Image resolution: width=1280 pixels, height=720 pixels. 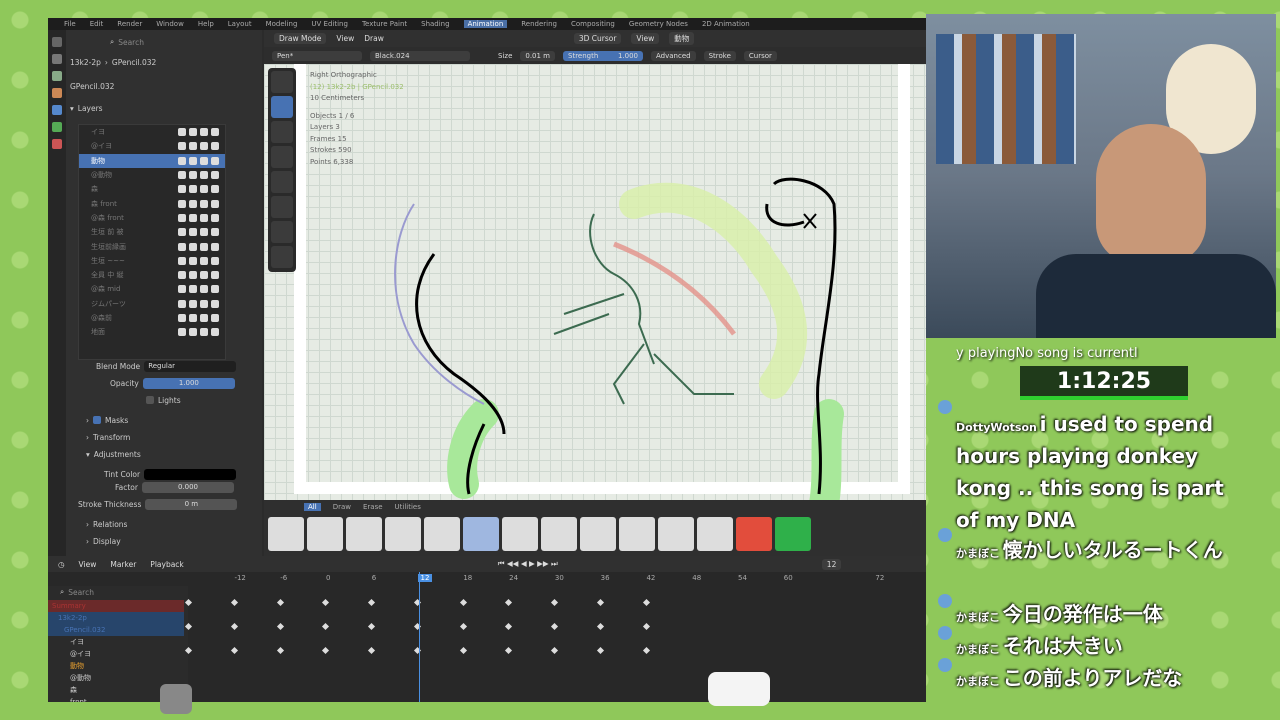 What do you see at coordinates (57, 127) in the screenshot?
I see `data-tab-icon` at bounding box center [57, 127].